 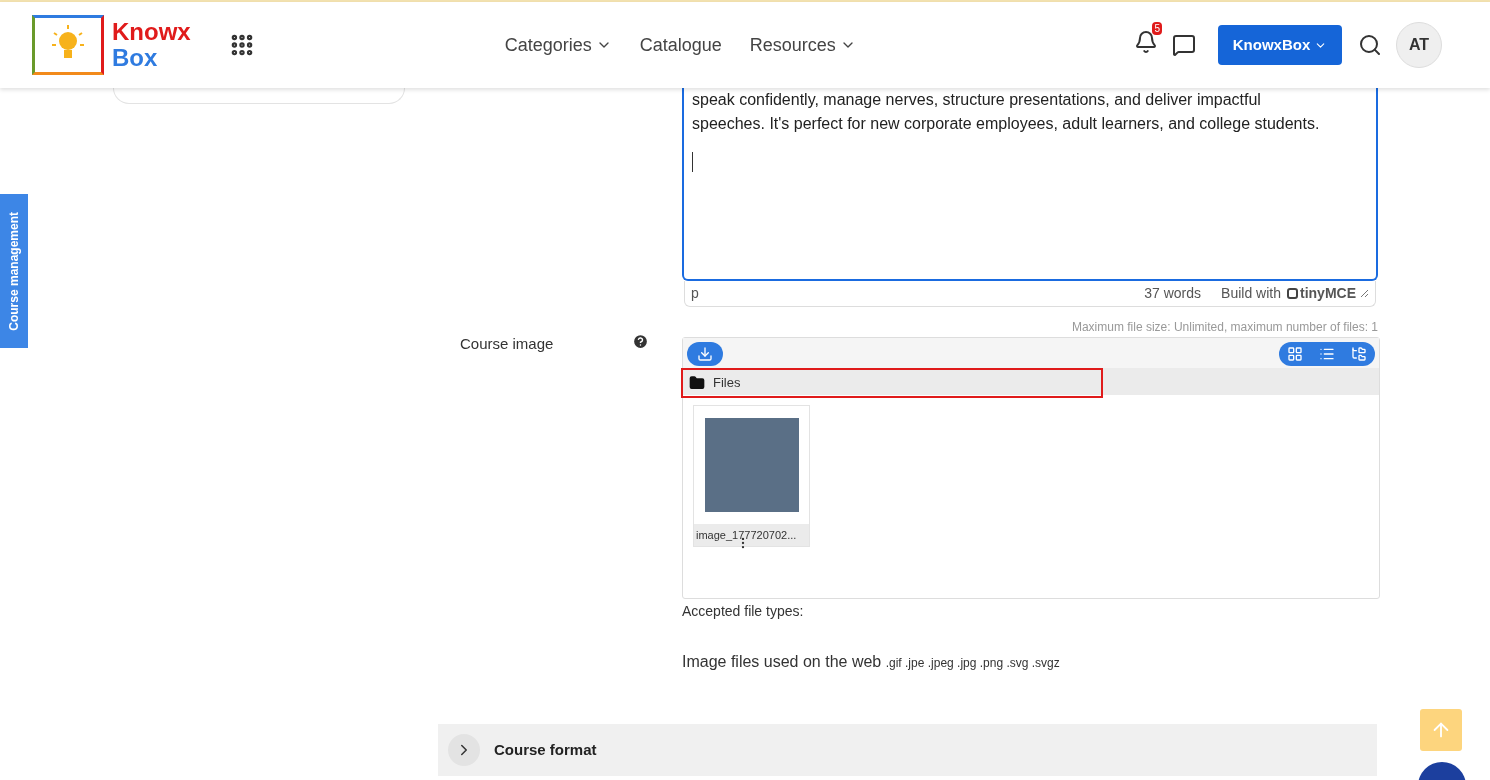 I want to click on tinymce-logo-icon, so click(x=1292, y=293).